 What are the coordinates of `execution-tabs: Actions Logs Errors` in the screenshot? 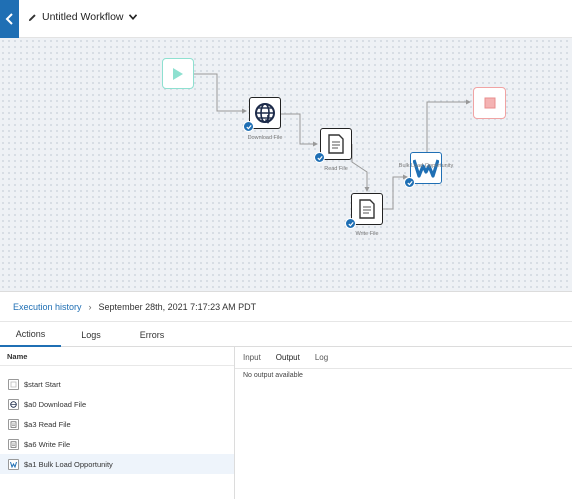 It's located at (286, 335).